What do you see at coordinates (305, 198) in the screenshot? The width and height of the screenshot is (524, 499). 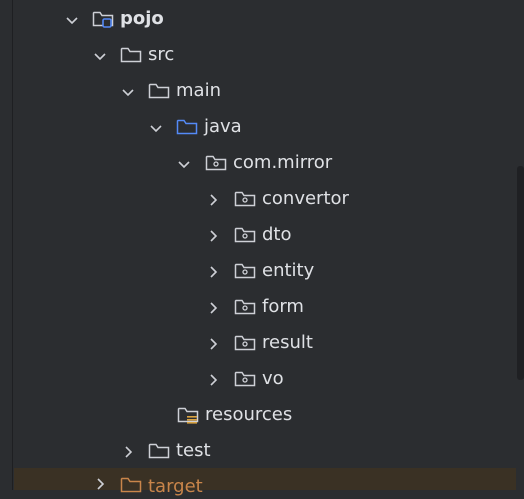 I see `tree-row-label: convertor` at bounding box center [305, 198].